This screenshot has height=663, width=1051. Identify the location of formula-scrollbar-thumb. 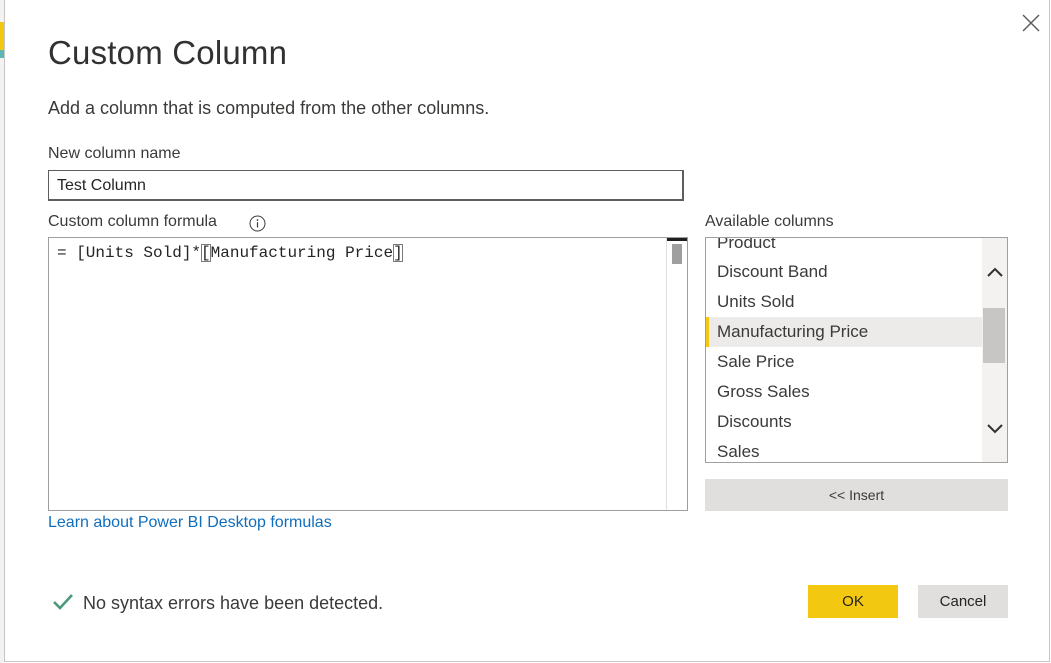
(677, 254).